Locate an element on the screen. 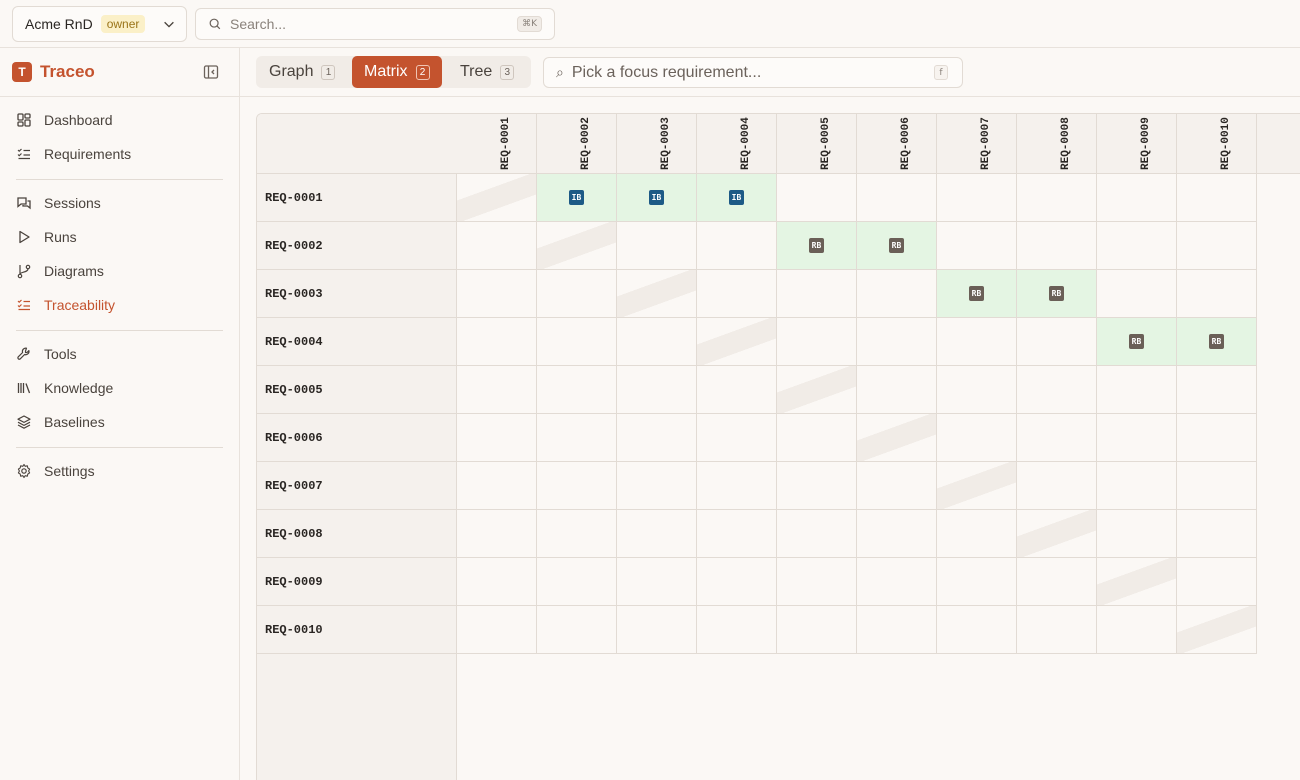  sidebar-item-tools: Tools is located at coordinates (120, 354).